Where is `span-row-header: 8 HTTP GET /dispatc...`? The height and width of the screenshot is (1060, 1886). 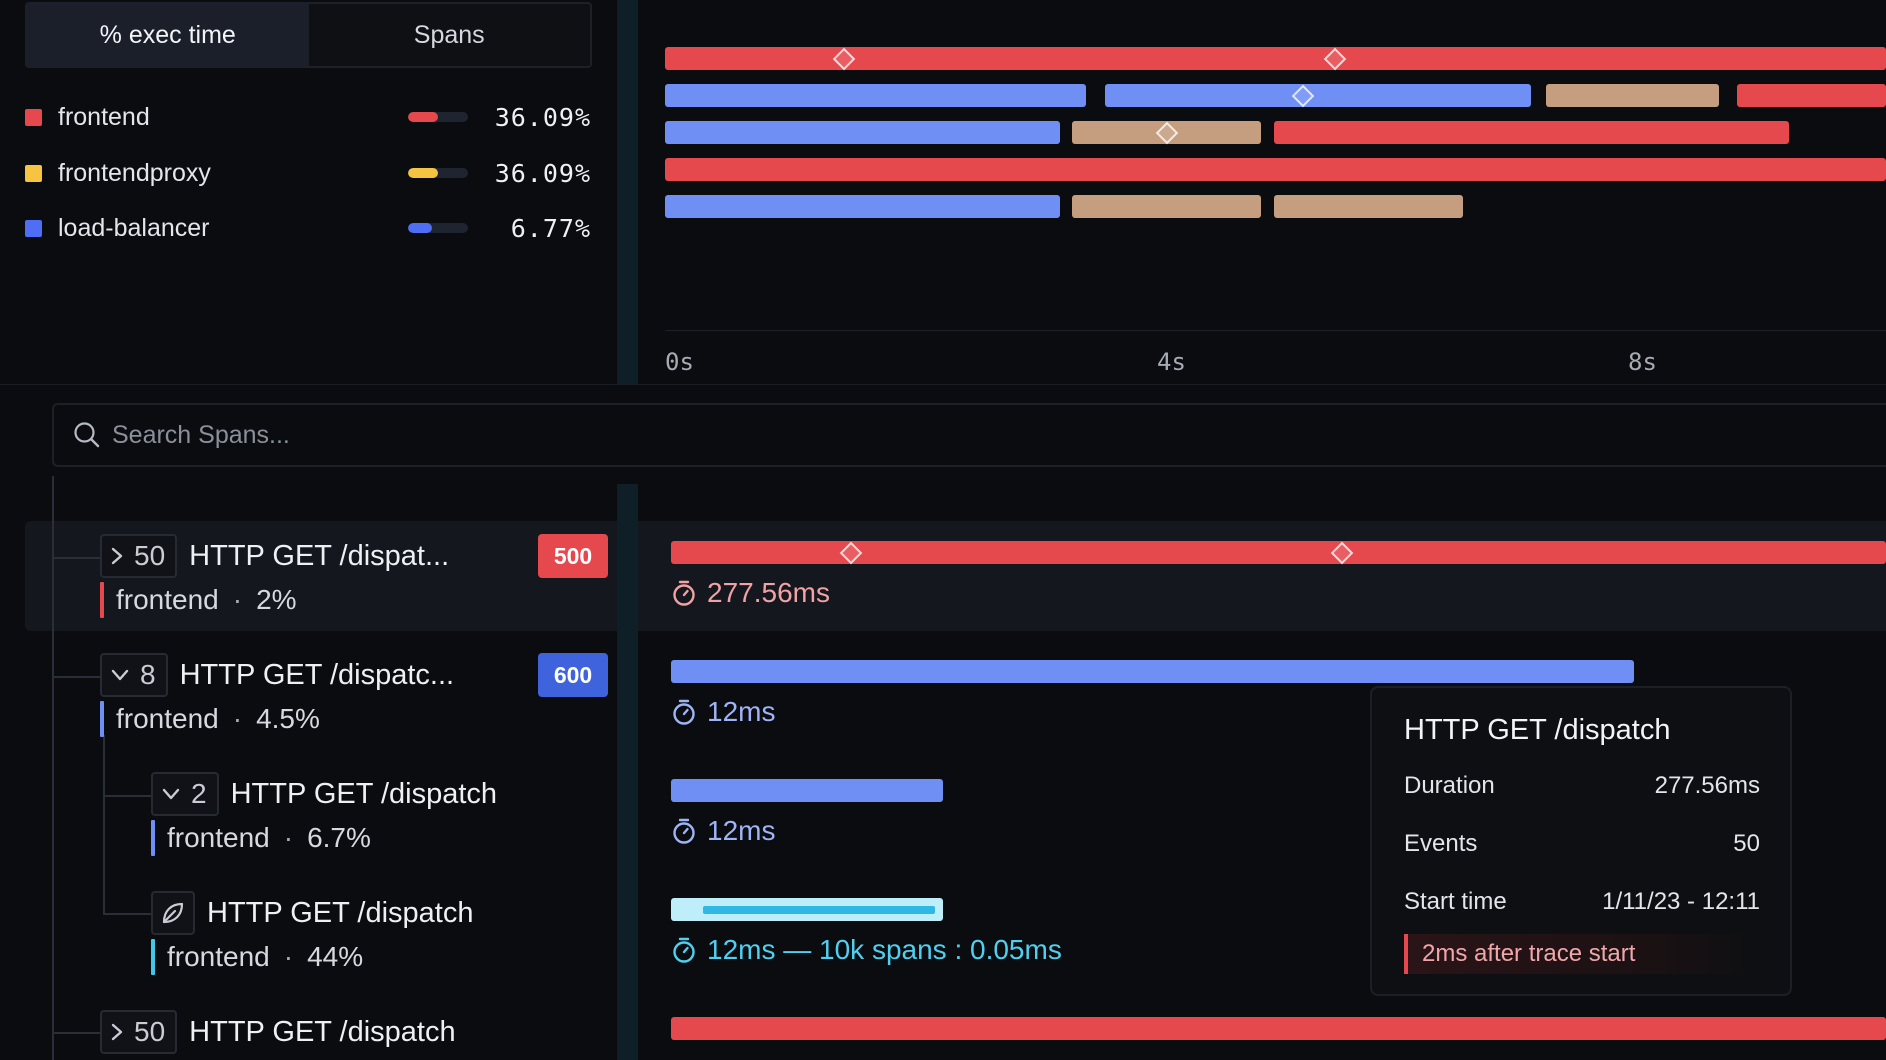
span-row-header: 8 HTTP GET /dispatc... is located at coordinates (277, 675).